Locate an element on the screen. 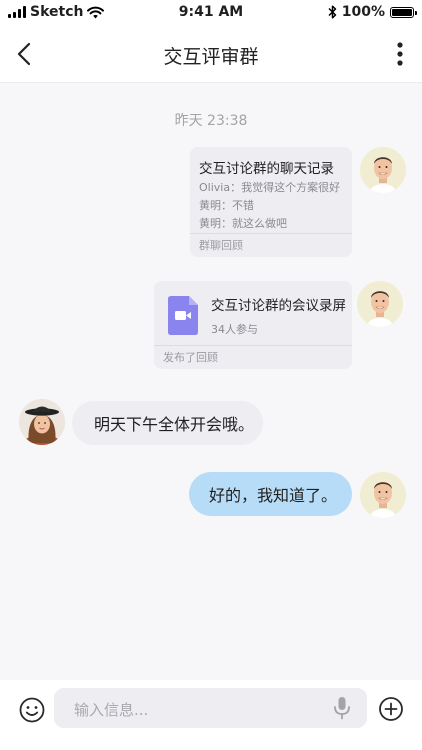 This screenshot has width=422, height=750. recording-participants: 34人参与 is located at coordinates (234, 329).